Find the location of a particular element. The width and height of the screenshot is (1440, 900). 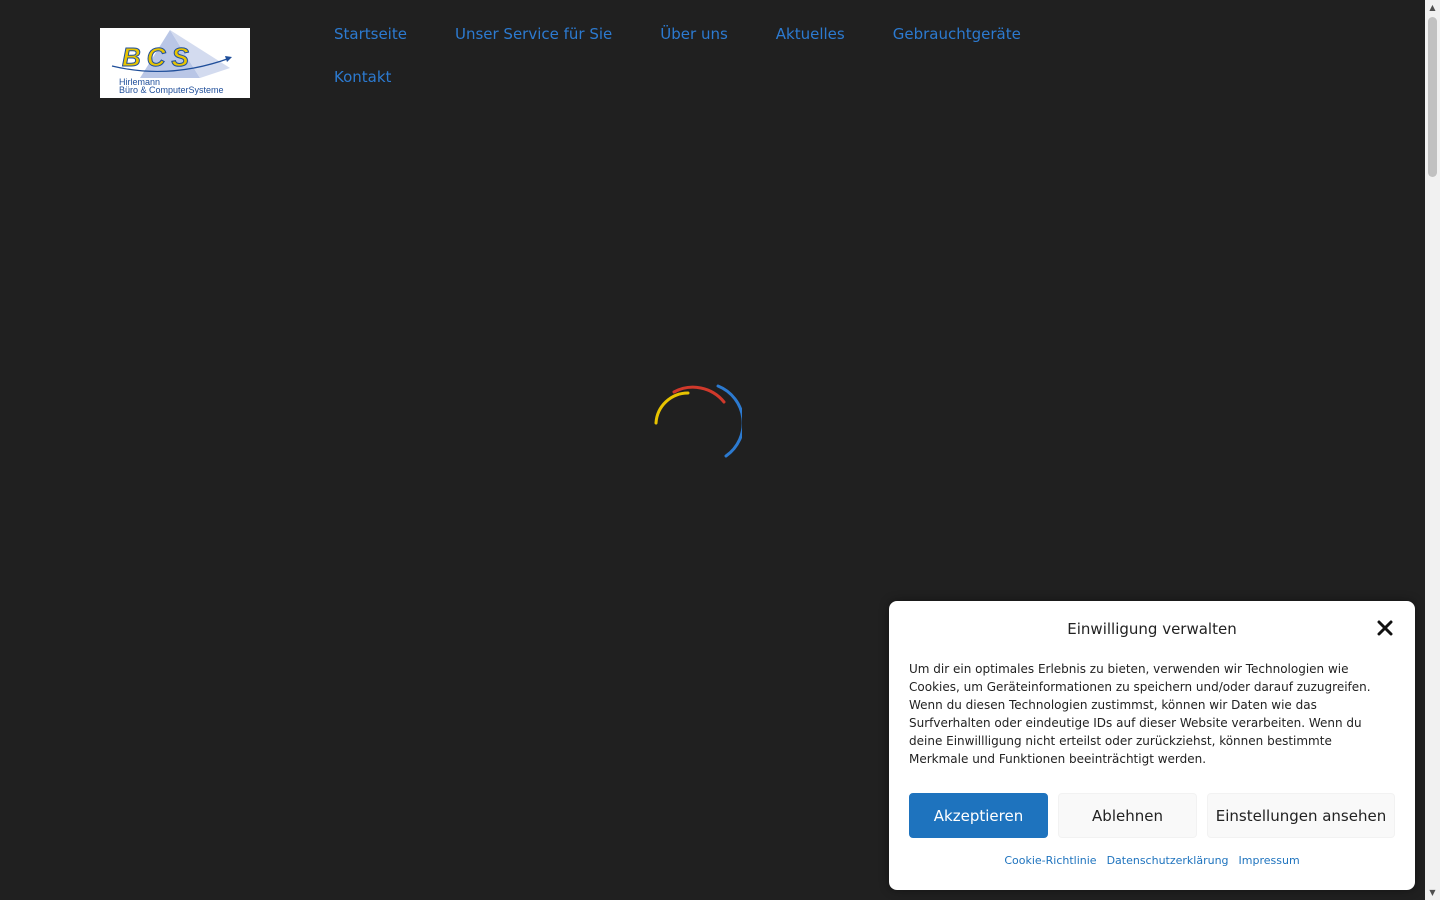

nav-item-aktuelles: Aktuelles is located at coordinates (810, 34).